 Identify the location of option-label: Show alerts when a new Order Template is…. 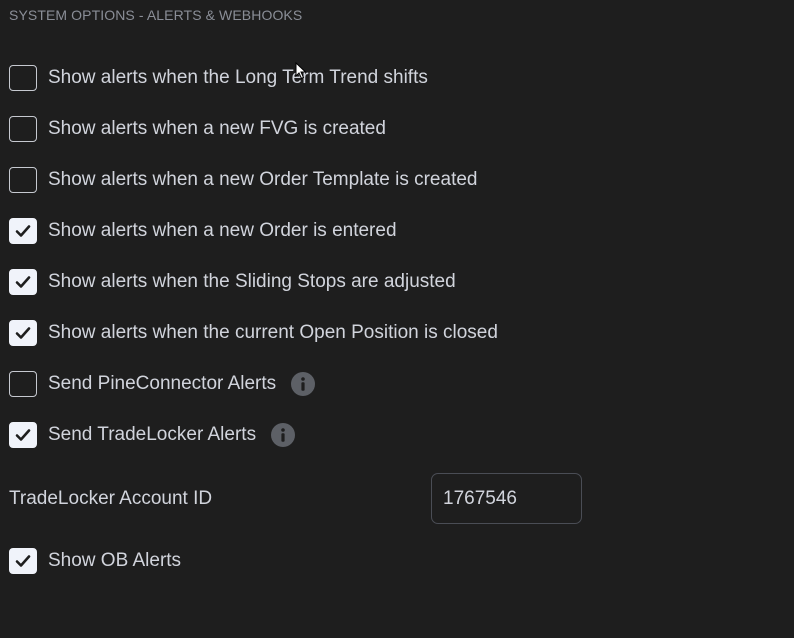
(263, 179).